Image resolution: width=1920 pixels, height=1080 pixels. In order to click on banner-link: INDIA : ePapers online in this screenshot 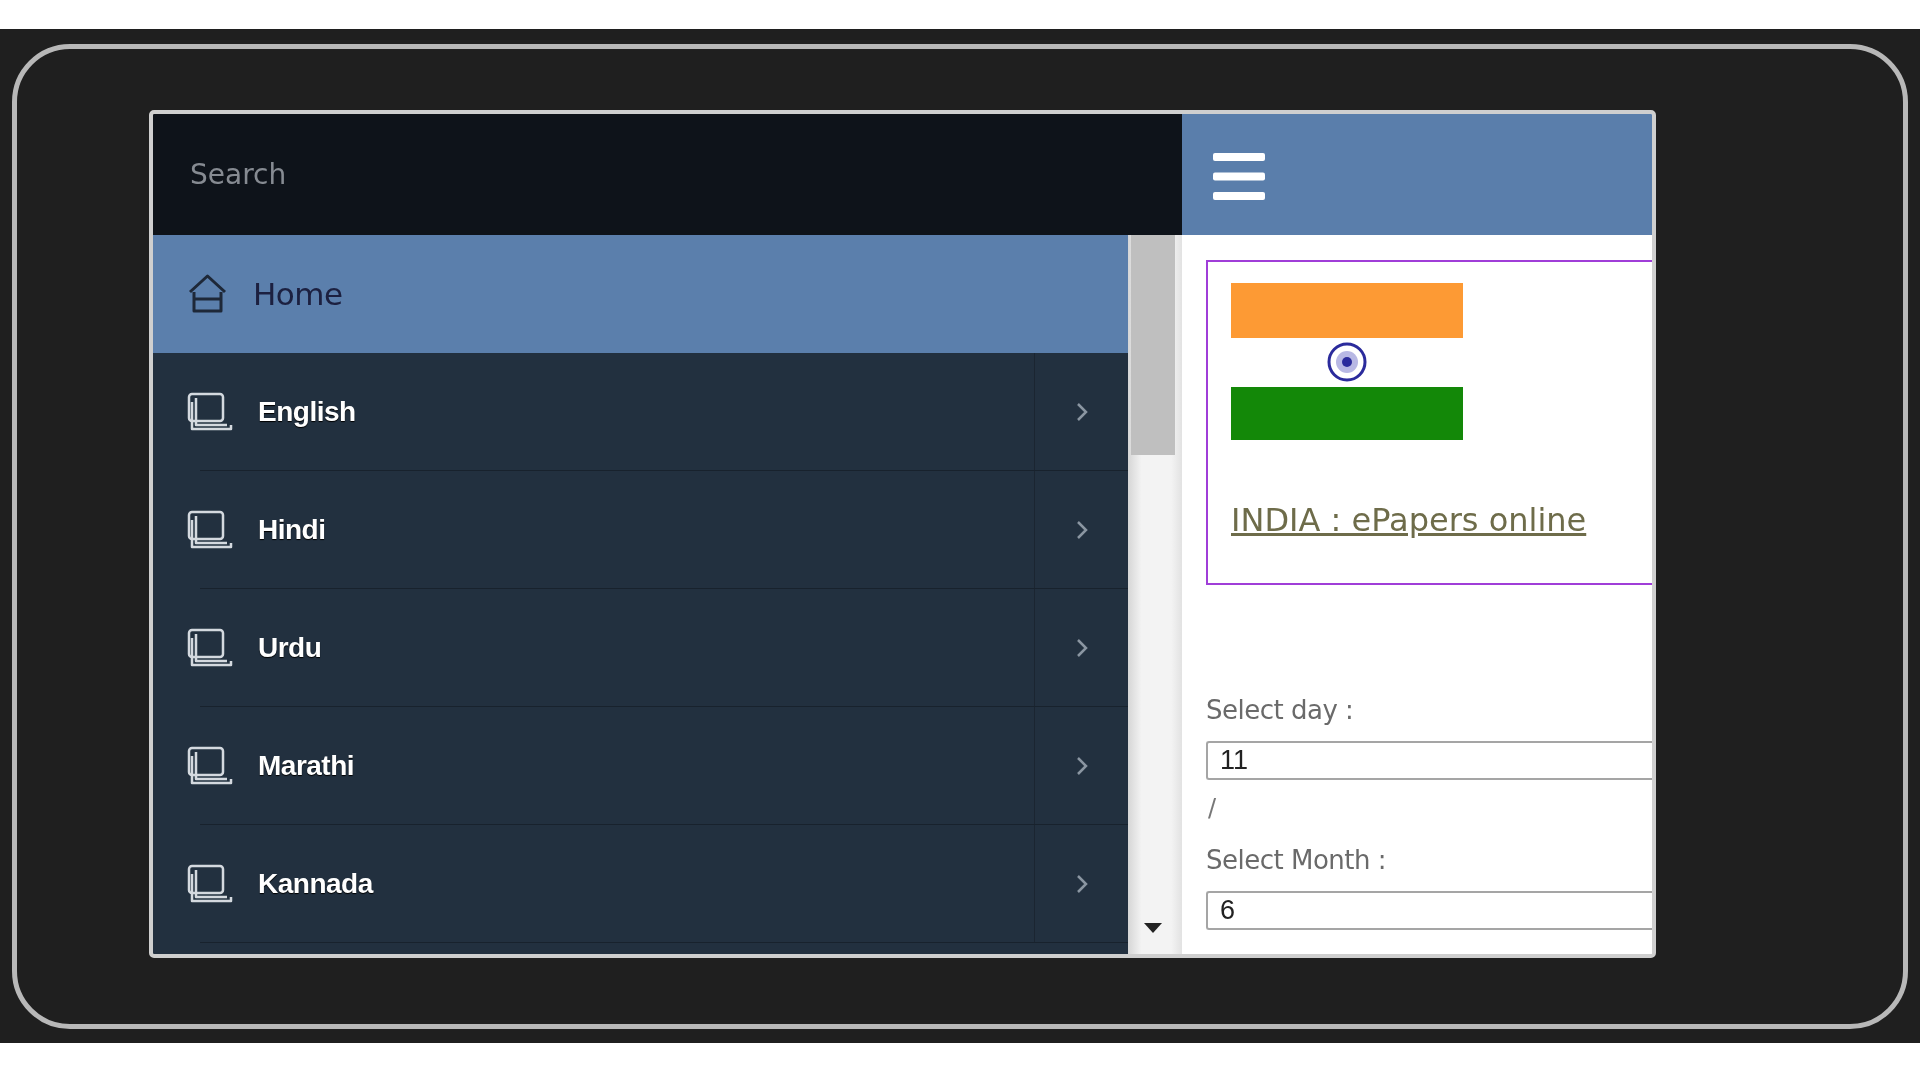, I will do `click(1409, 520)`.